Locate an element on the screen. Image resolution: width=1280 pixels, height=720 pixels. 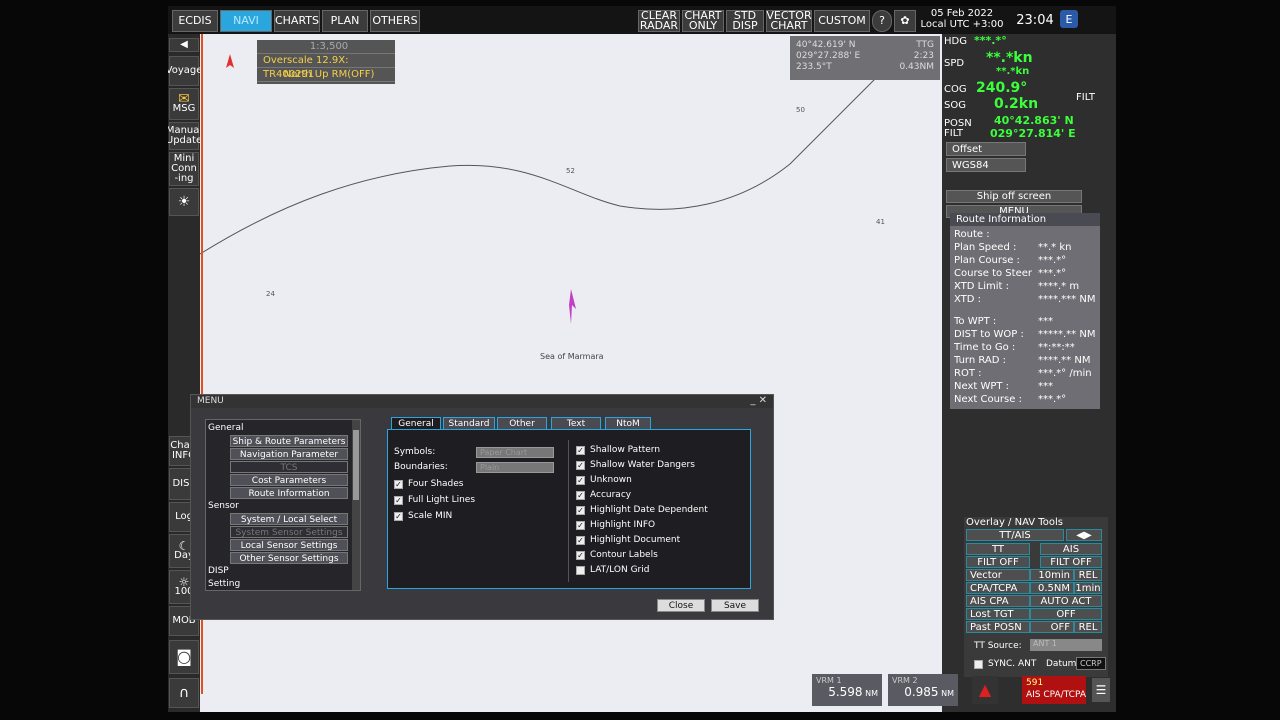
offset-button: Offset is located at coordinates (986, 149).